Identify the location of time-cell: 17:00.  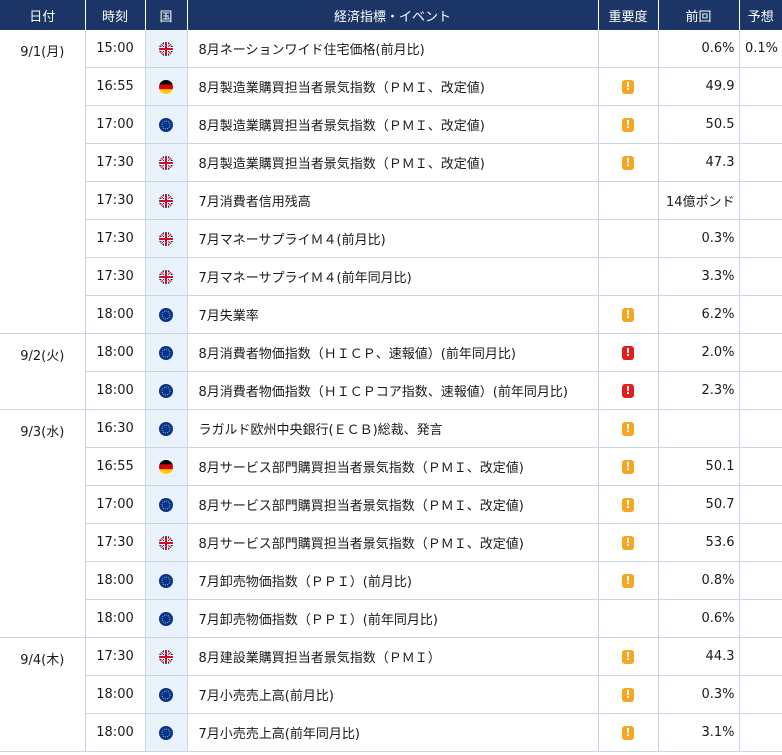
(115, 124).